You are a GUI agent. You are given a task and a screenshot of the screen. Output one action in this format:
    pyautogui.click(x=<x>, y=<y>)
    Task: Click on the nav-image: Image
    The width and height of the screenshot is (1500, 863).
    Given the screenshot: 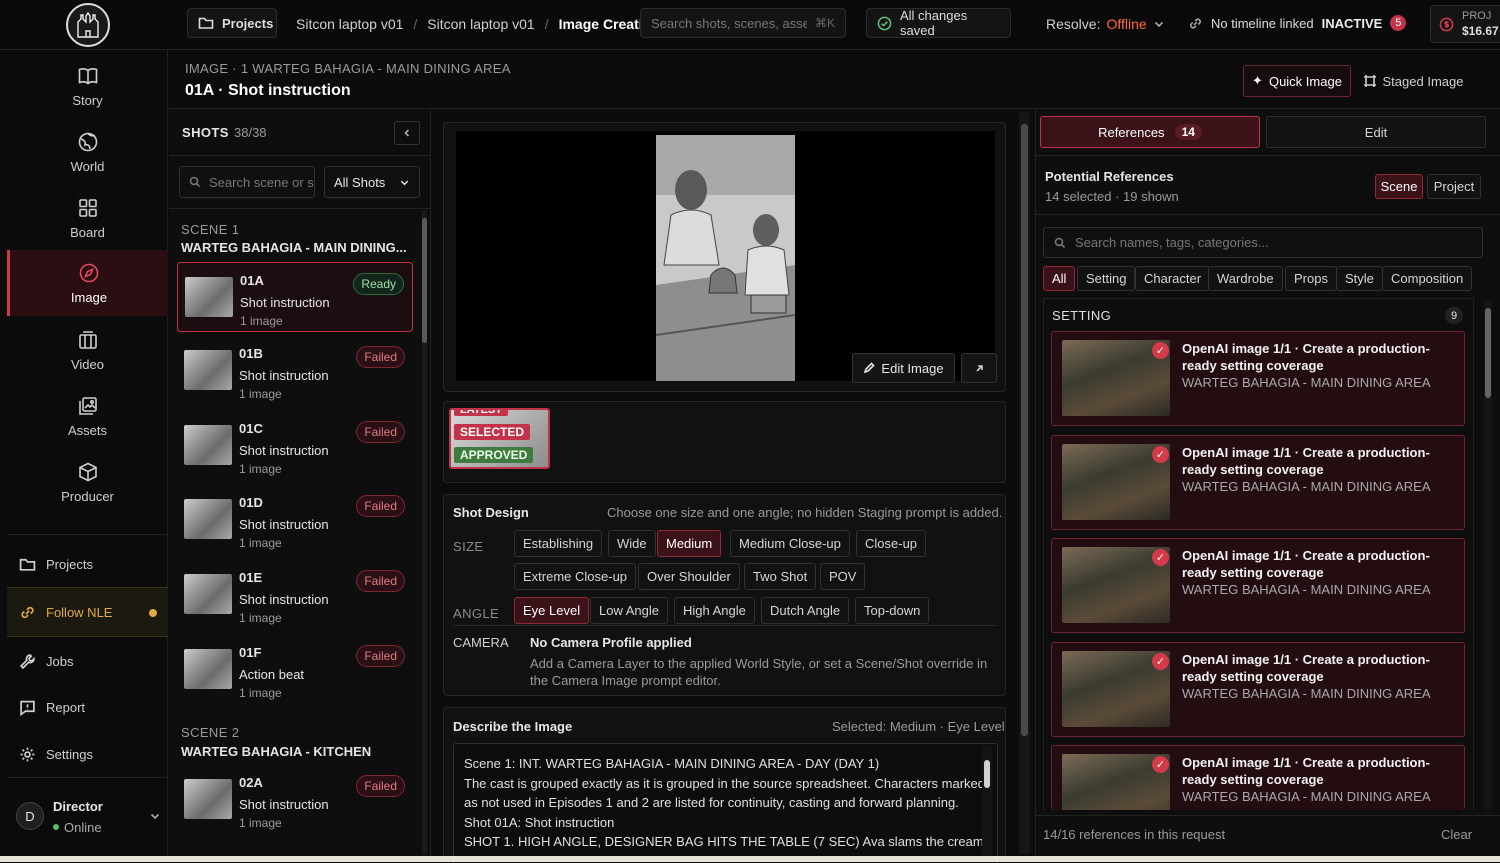 What is the action you would take?
    pyautogui.click(x=87, y=283)
    